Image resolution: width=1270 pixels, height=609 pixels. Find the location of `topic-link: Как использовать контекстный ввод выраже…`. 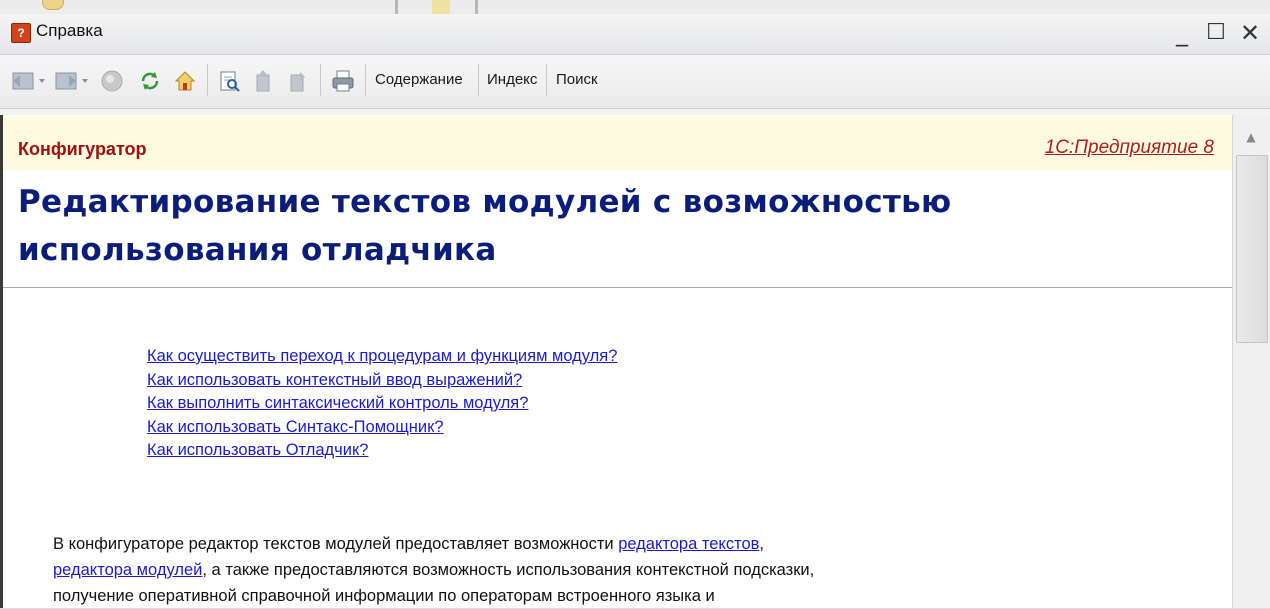

topic-link: Как использовать контекстный ввод выраже… is located at coordinates (382, 381).